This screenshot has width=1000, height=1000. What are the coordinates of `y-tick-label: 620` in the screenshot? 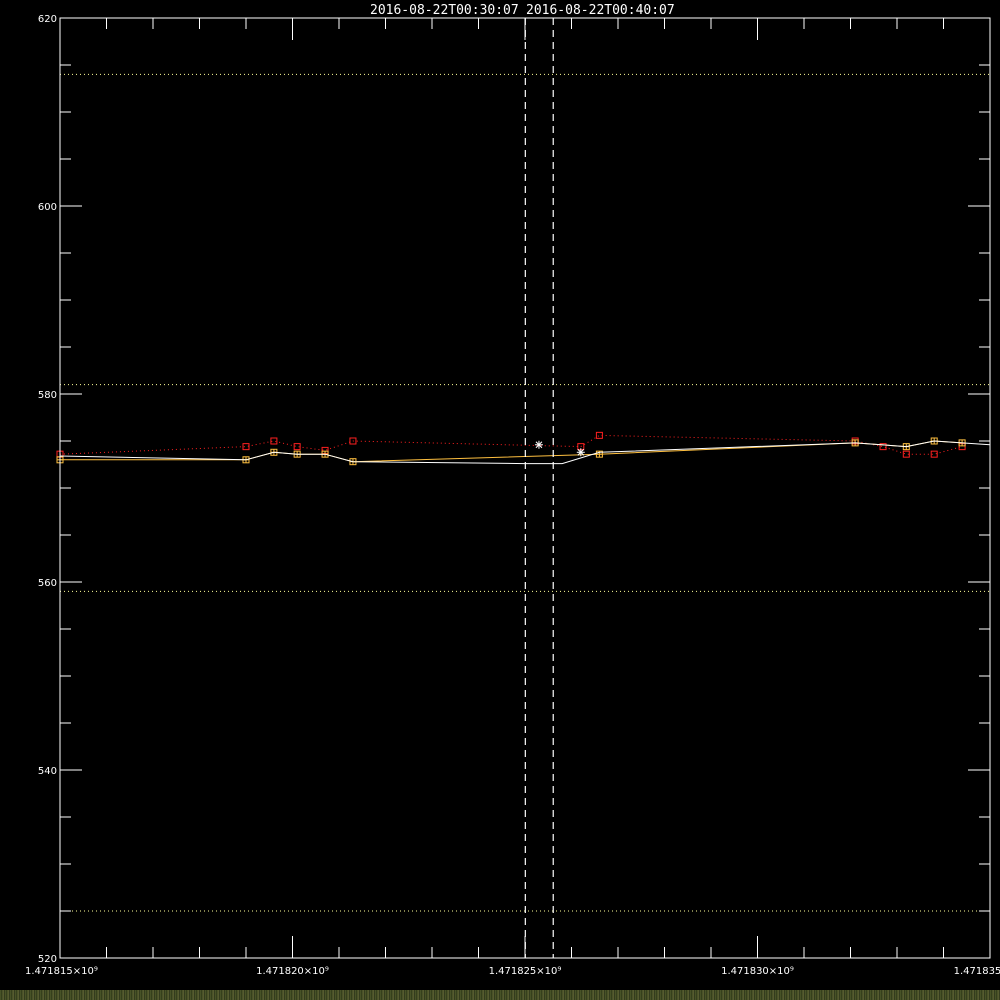 It's located at (47, 19).